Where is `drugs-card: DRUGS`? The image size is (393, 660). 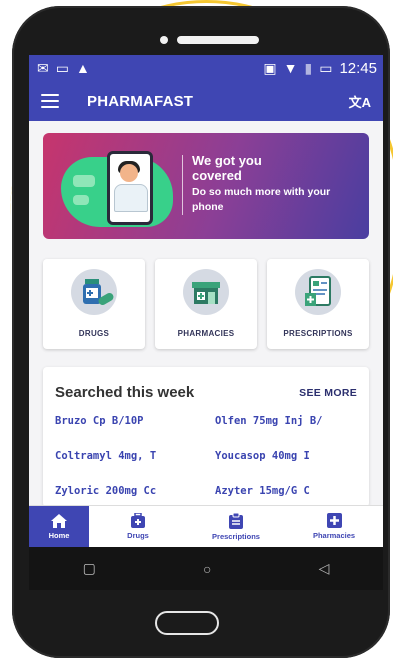
drugs-card: DRUGS is located at coordinates (94, 304).